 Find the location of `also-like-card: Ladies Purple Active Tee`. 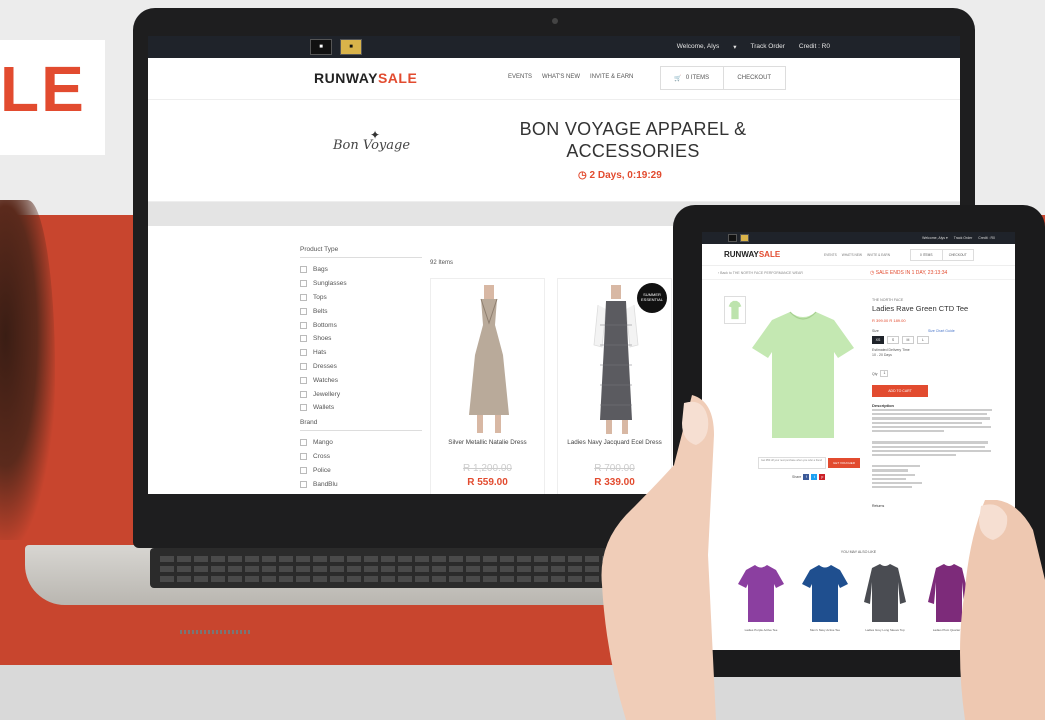

also-like-card: Ladies Purple Active Tee is located at coordinates (761, 602).